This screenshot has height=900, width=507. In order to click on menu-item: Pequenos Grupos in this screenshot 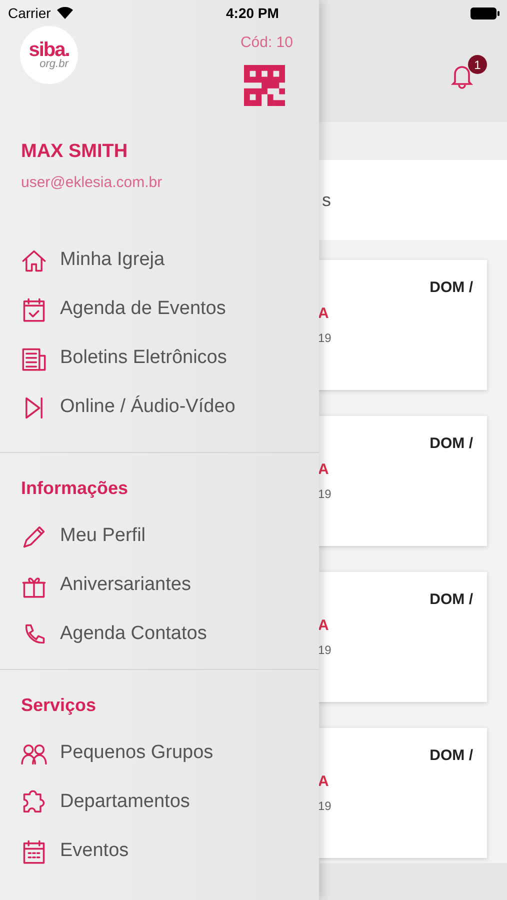, I will do `click(137, 753)`.